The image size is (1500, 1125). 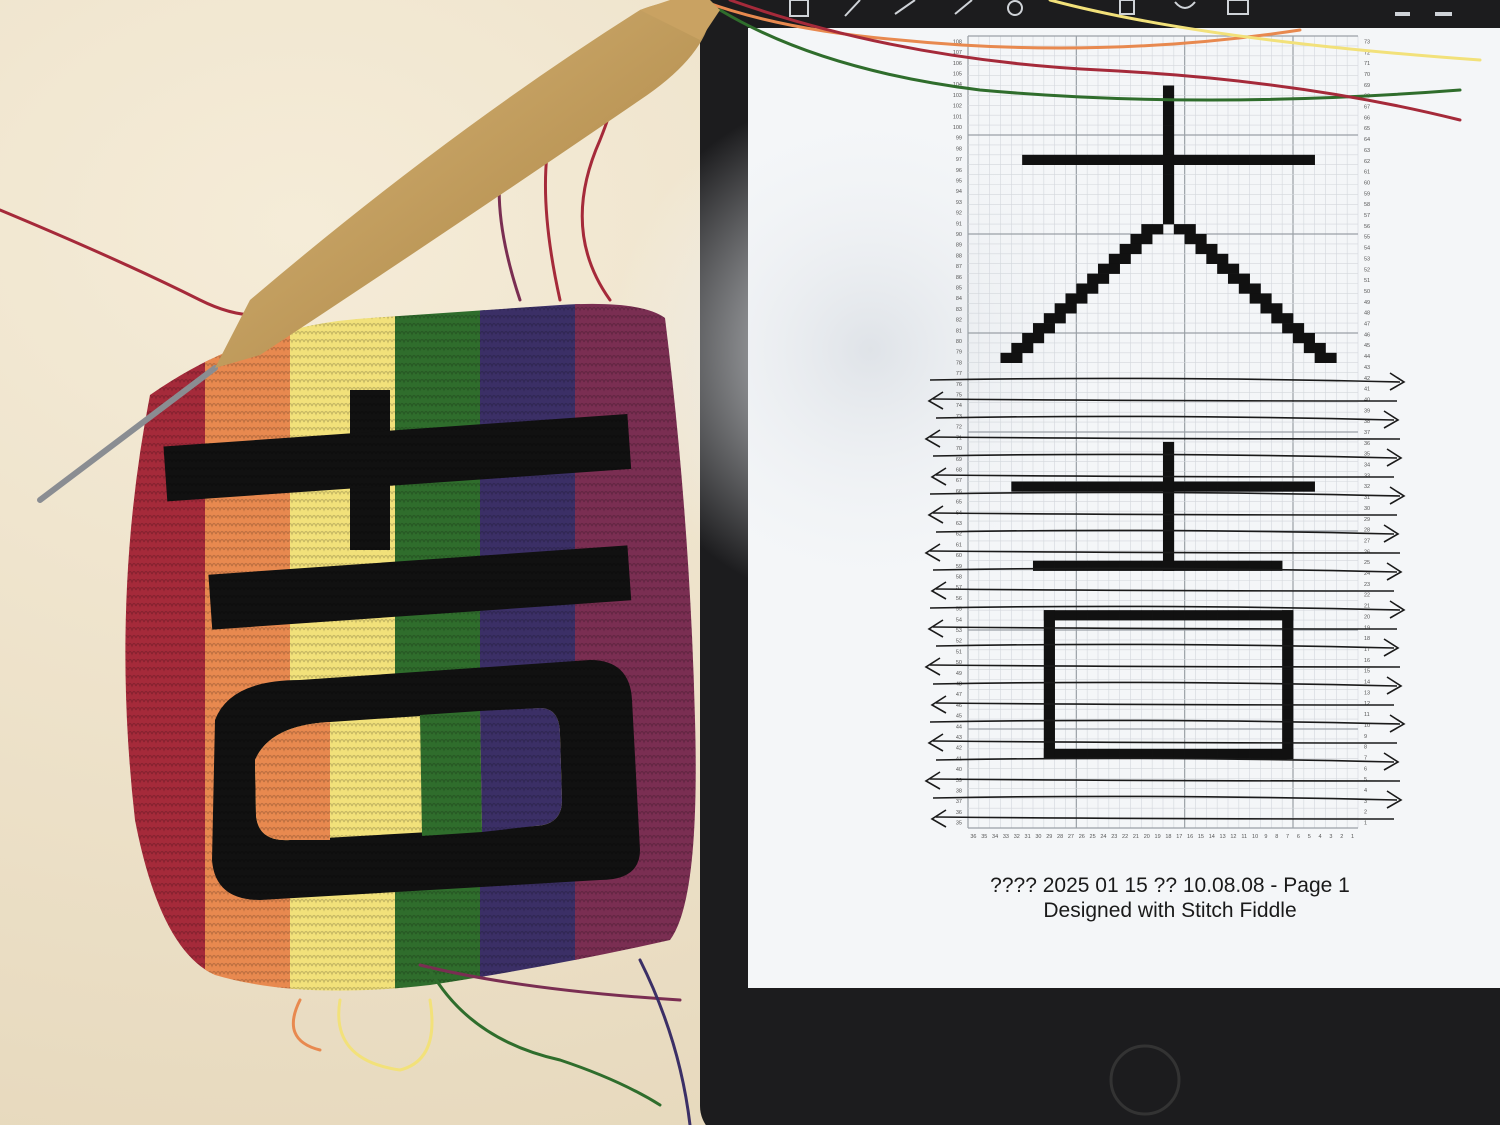 I want to click on row-number-right: 2, so click(x=1365, y=813).